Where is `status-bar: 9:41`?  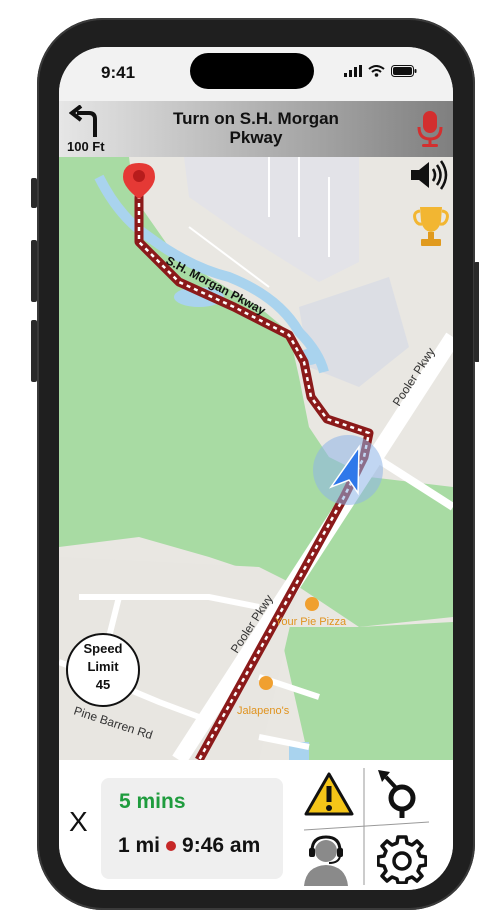 status-bar: 9:41 is located at coordinates (256, 74).